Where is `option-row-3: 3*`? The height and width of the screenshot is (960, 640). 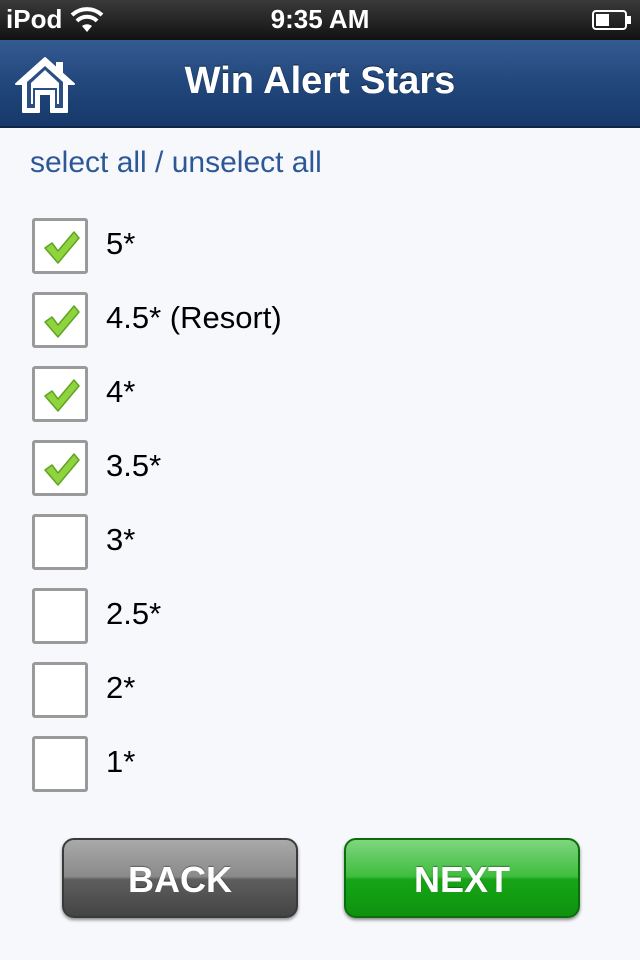
option-row-3: 3* is located at coordinates (312, 549).